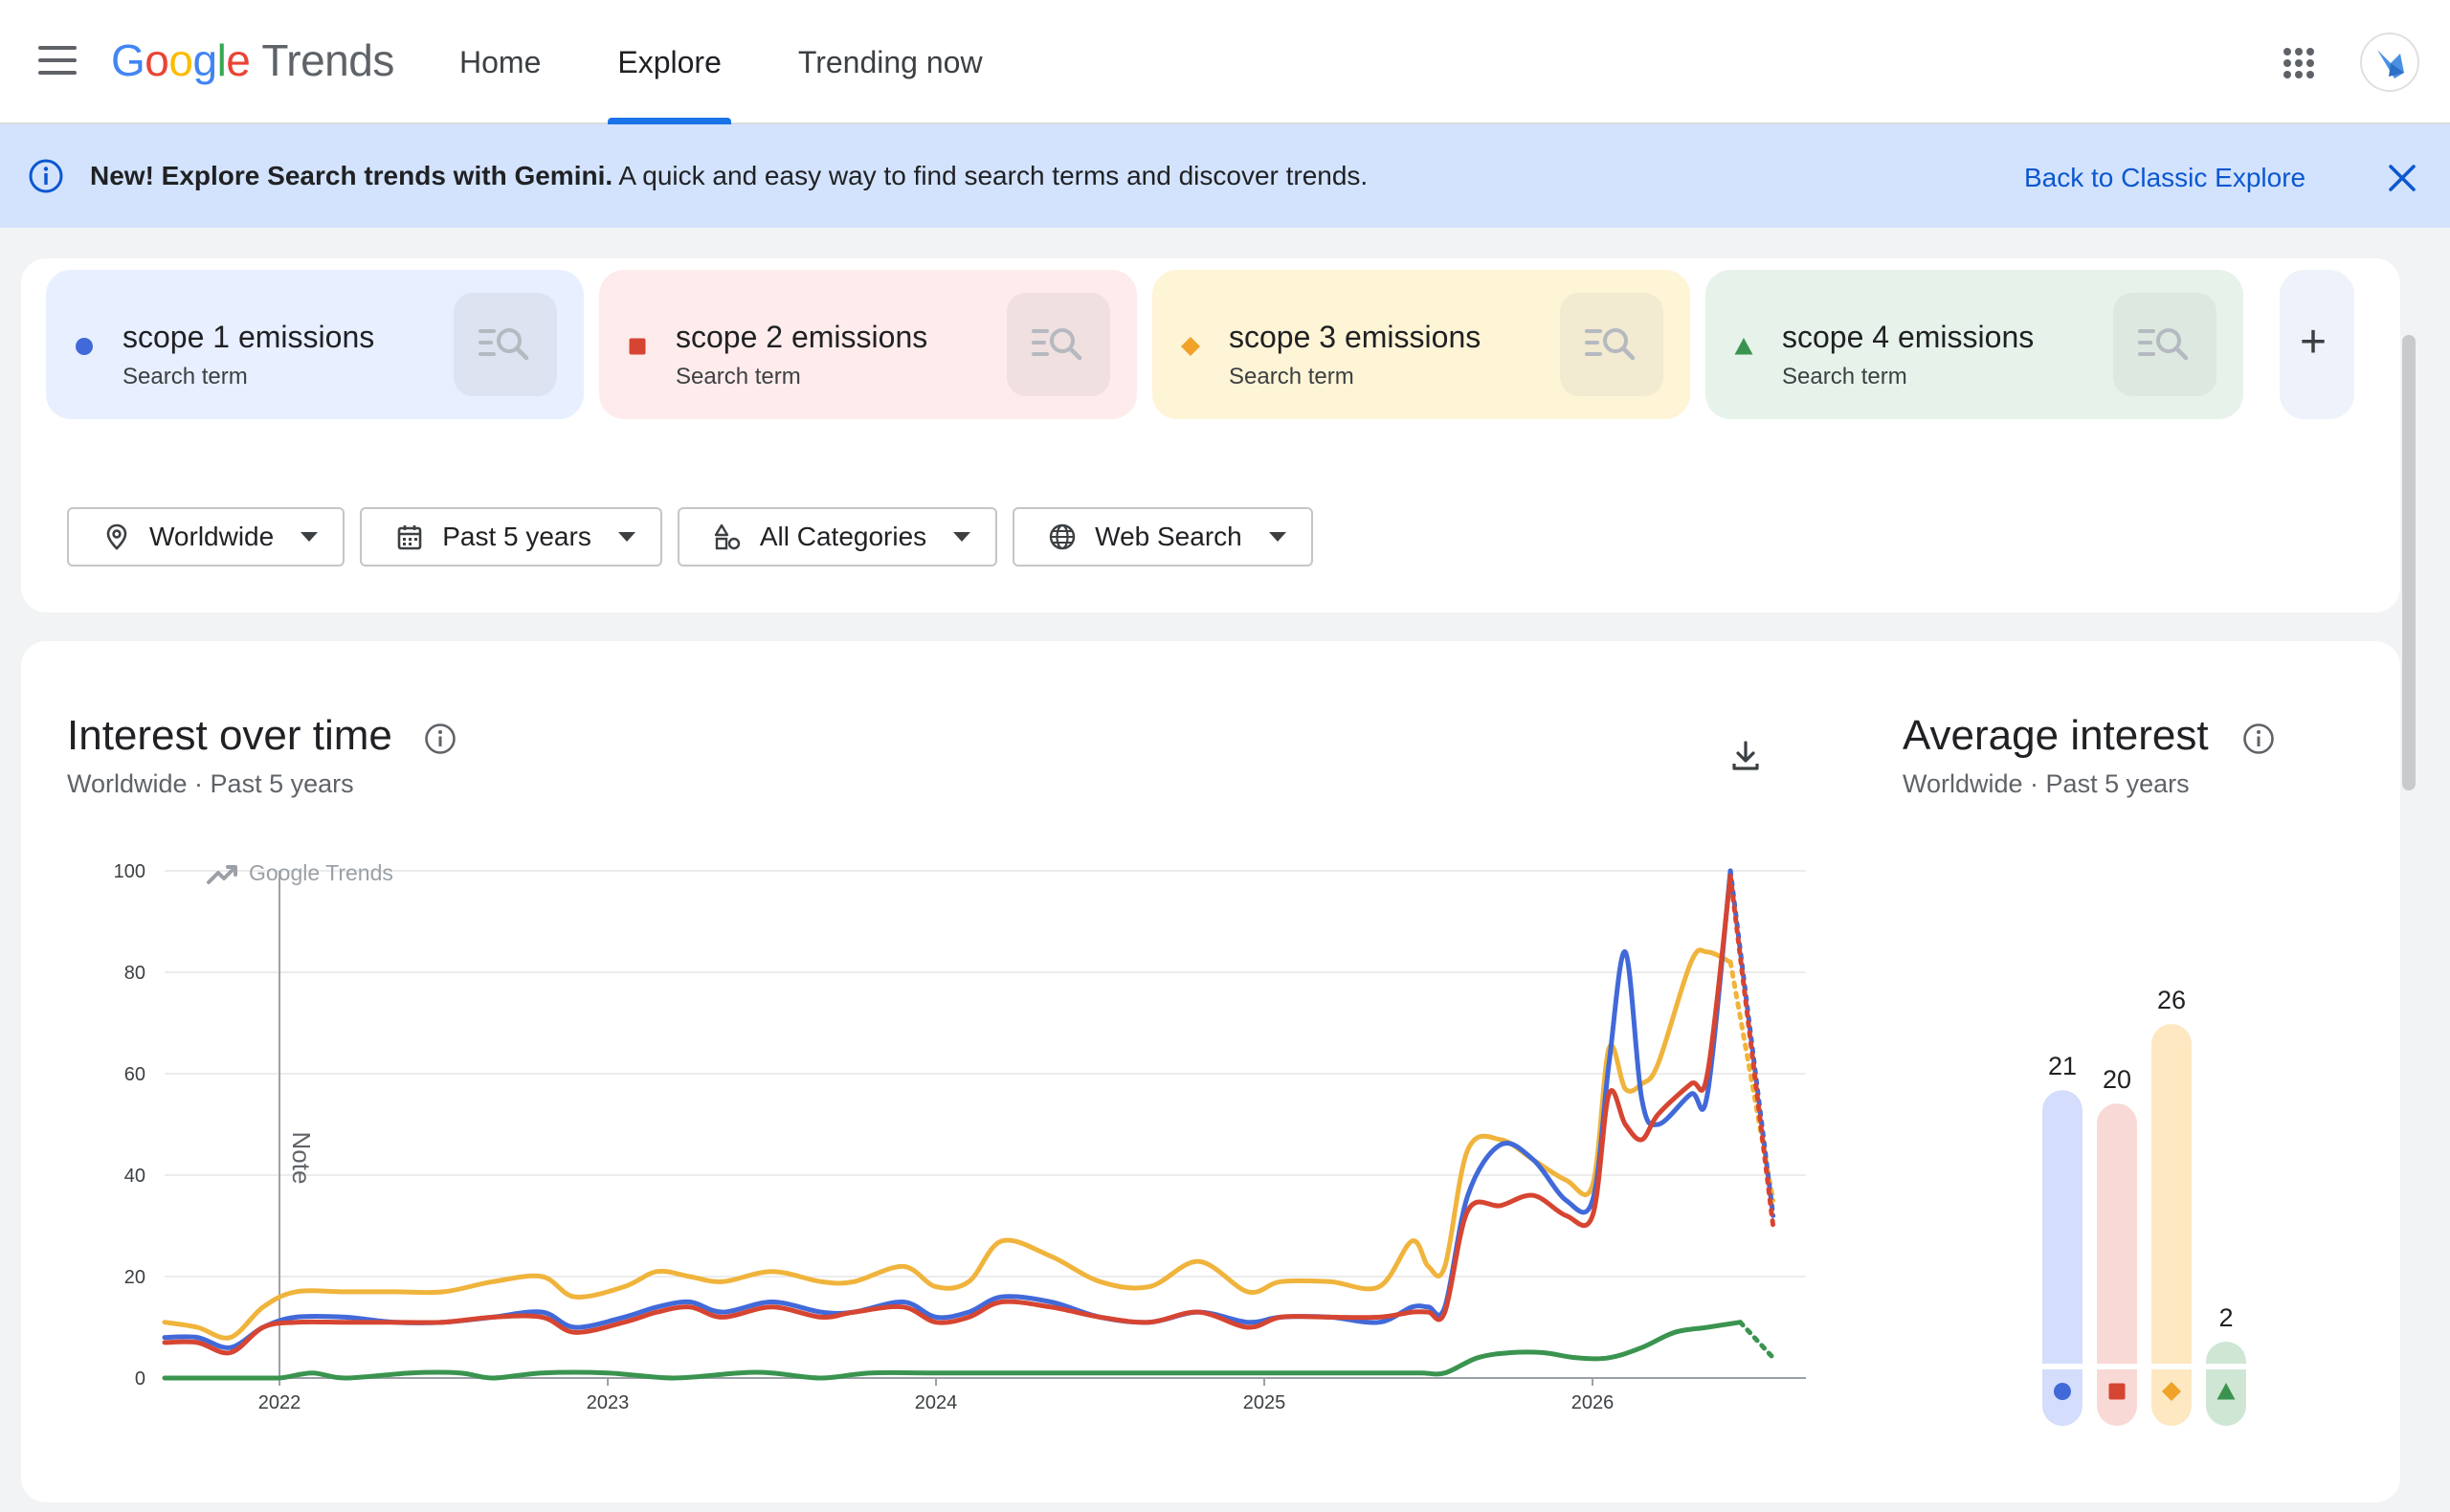 The width and height of the screenshot is (2450, 1512). What do you see at coordinates (409, 537) in the screenshot?
I see `calendar-icon` at bounding box center [409, 537].